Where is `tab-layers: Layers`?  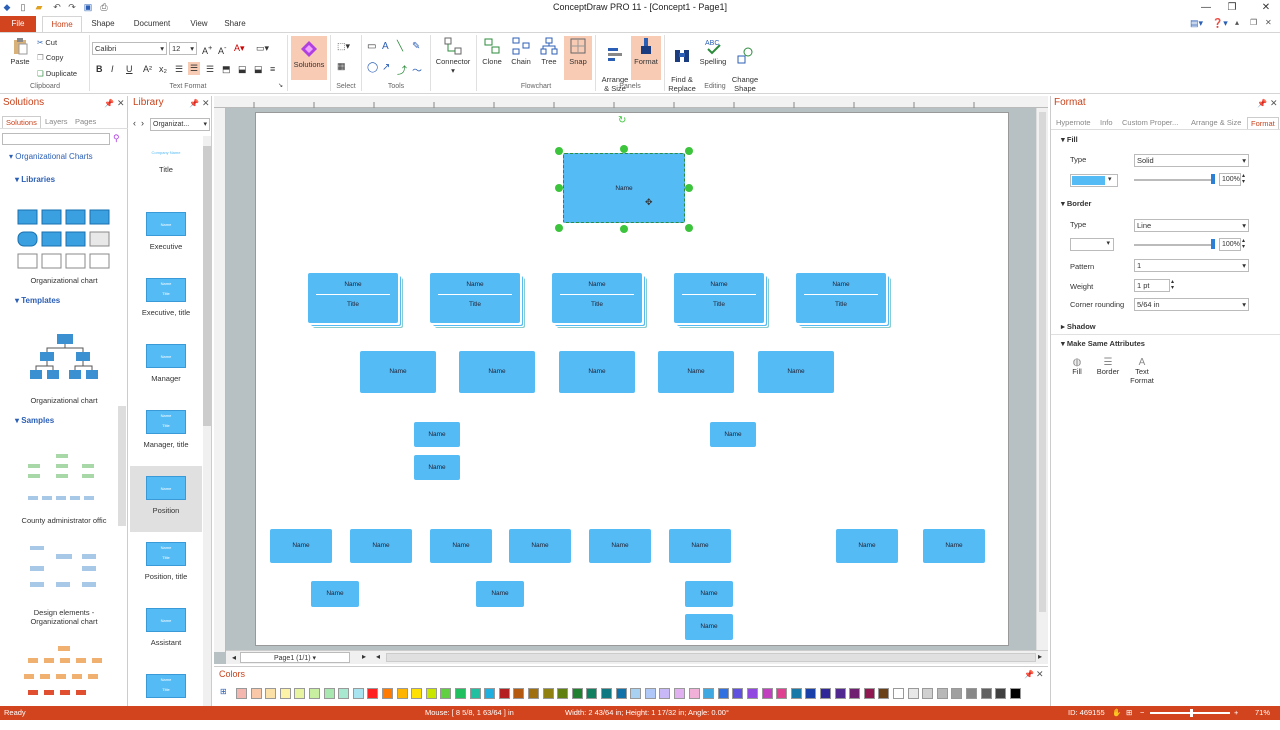 tab-layers: Layers is located at coordinates (56, 122).